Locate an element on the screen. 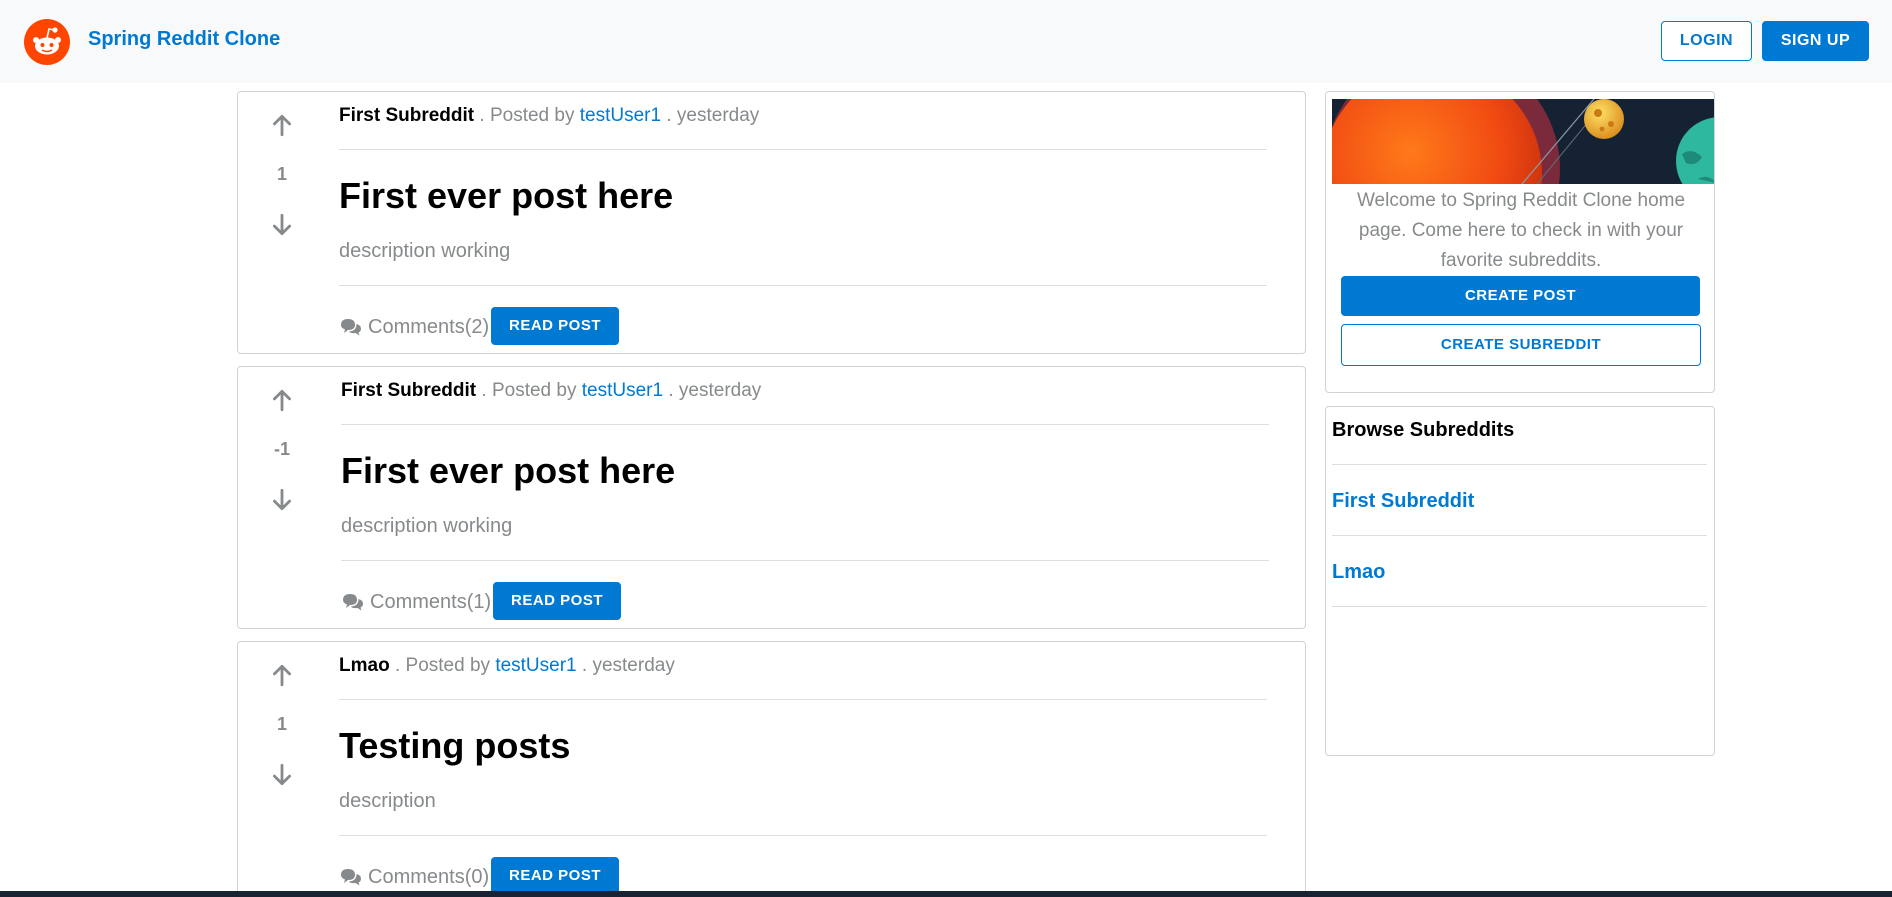 The width and height of the screenshot is (1892, 897). signup-button: SIGN UP is located at coordinates (1815, 41).